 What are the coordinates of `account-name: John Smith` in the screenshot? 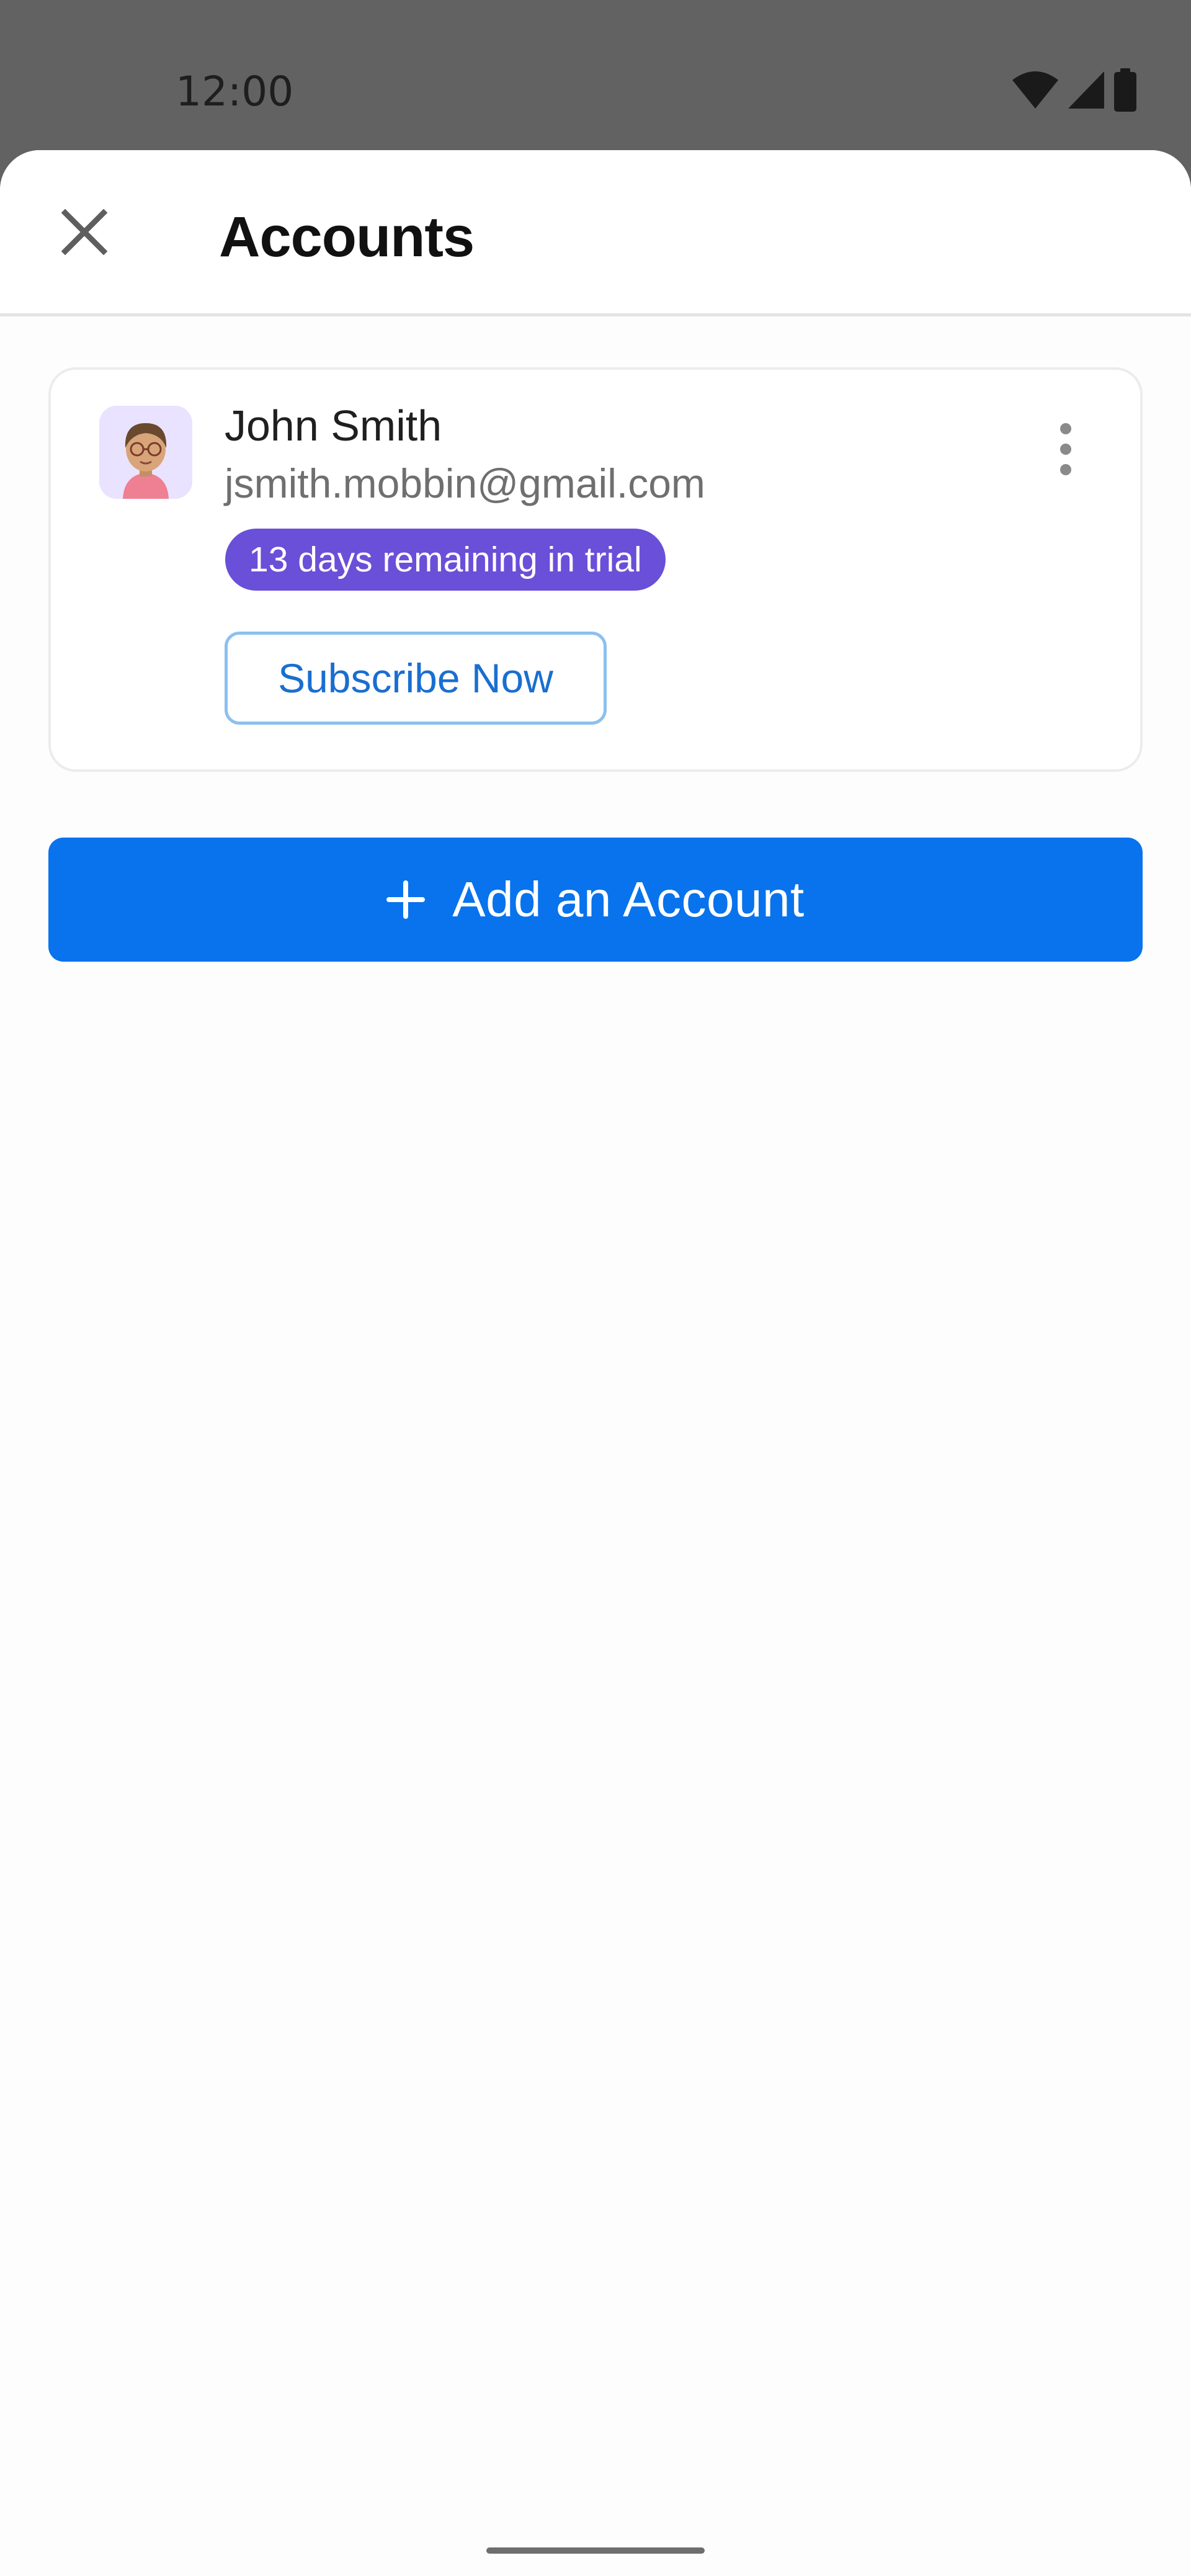 It's located at (334, 425).